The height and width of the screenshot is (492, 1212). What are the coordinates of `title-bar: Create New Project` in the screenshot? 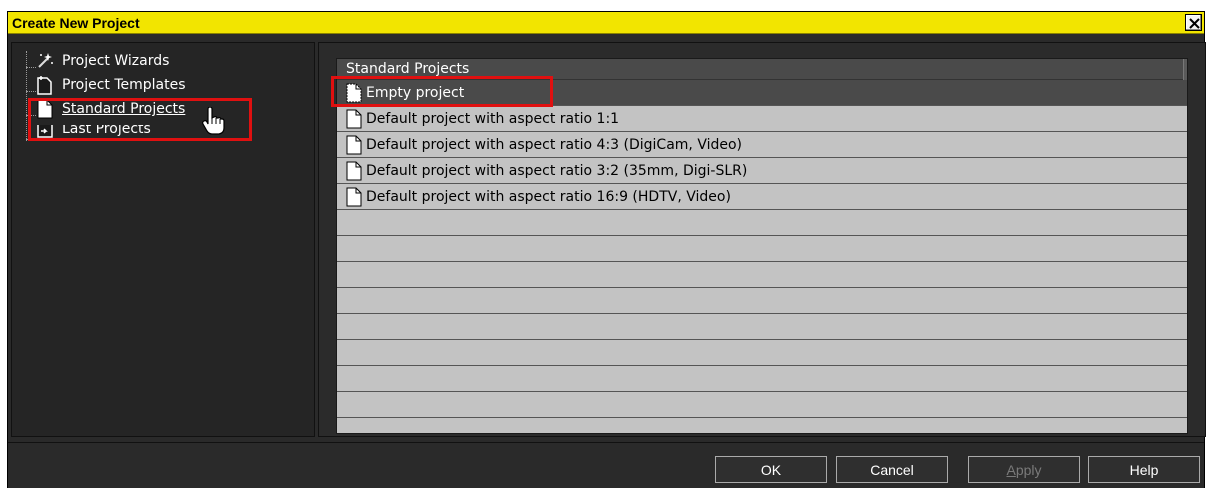 It's located at (606, 23).